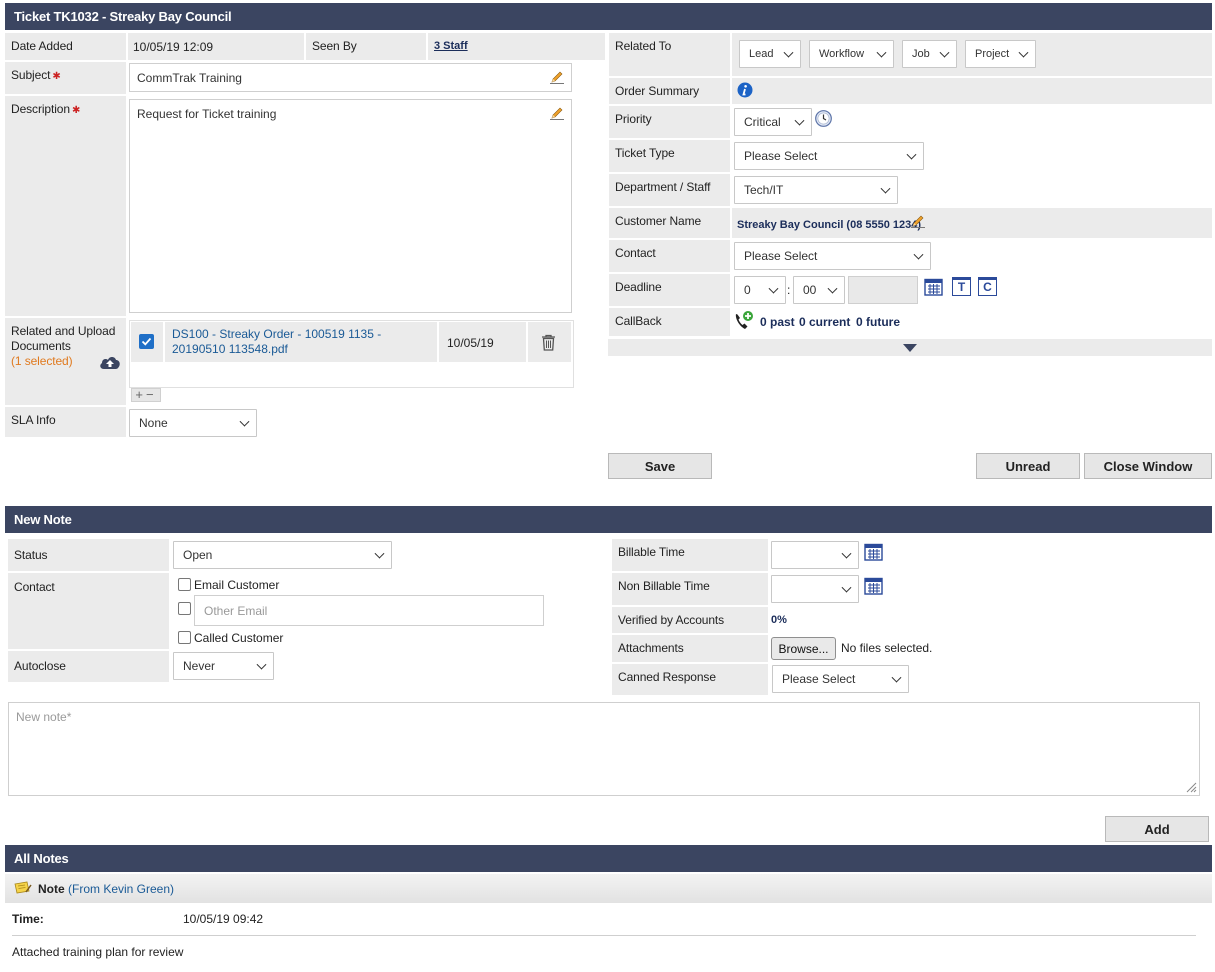 This screenshot has width=1215, height=972. I want to click on clock-icon, so click(823, 118).